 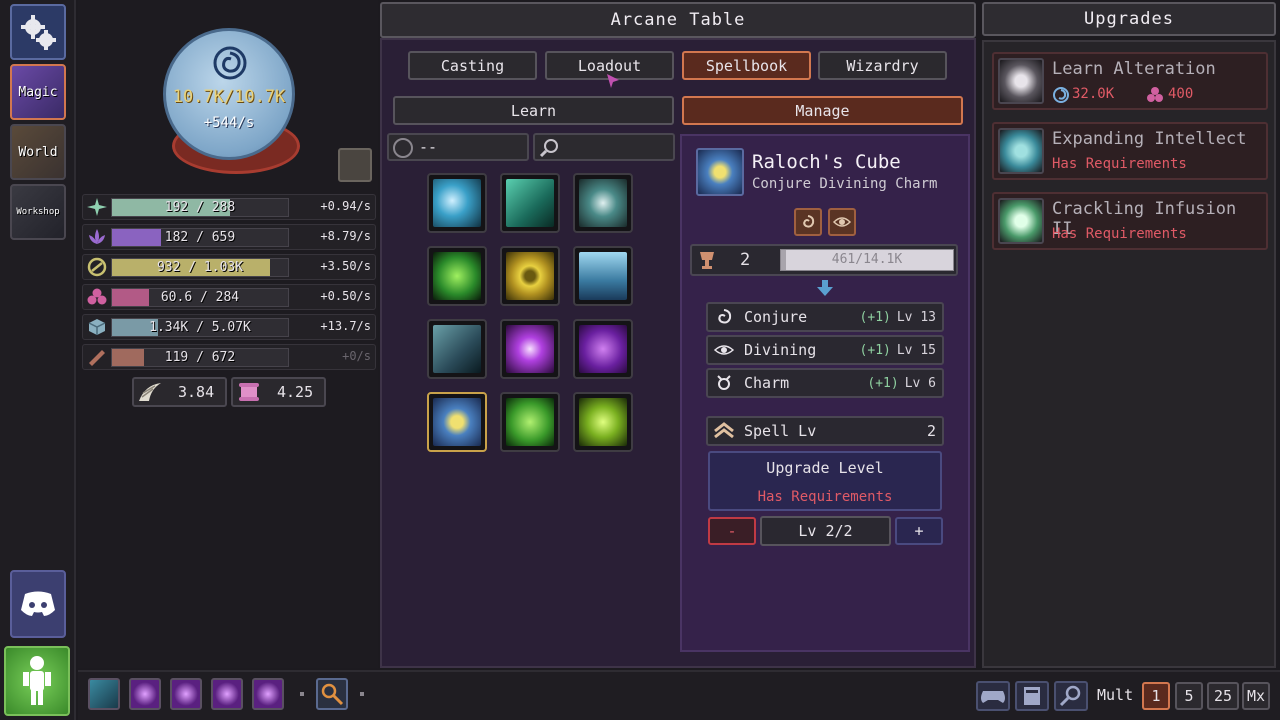 I want to click on mana-value: 10.7K/10.7K, so click(x=229, y=97).